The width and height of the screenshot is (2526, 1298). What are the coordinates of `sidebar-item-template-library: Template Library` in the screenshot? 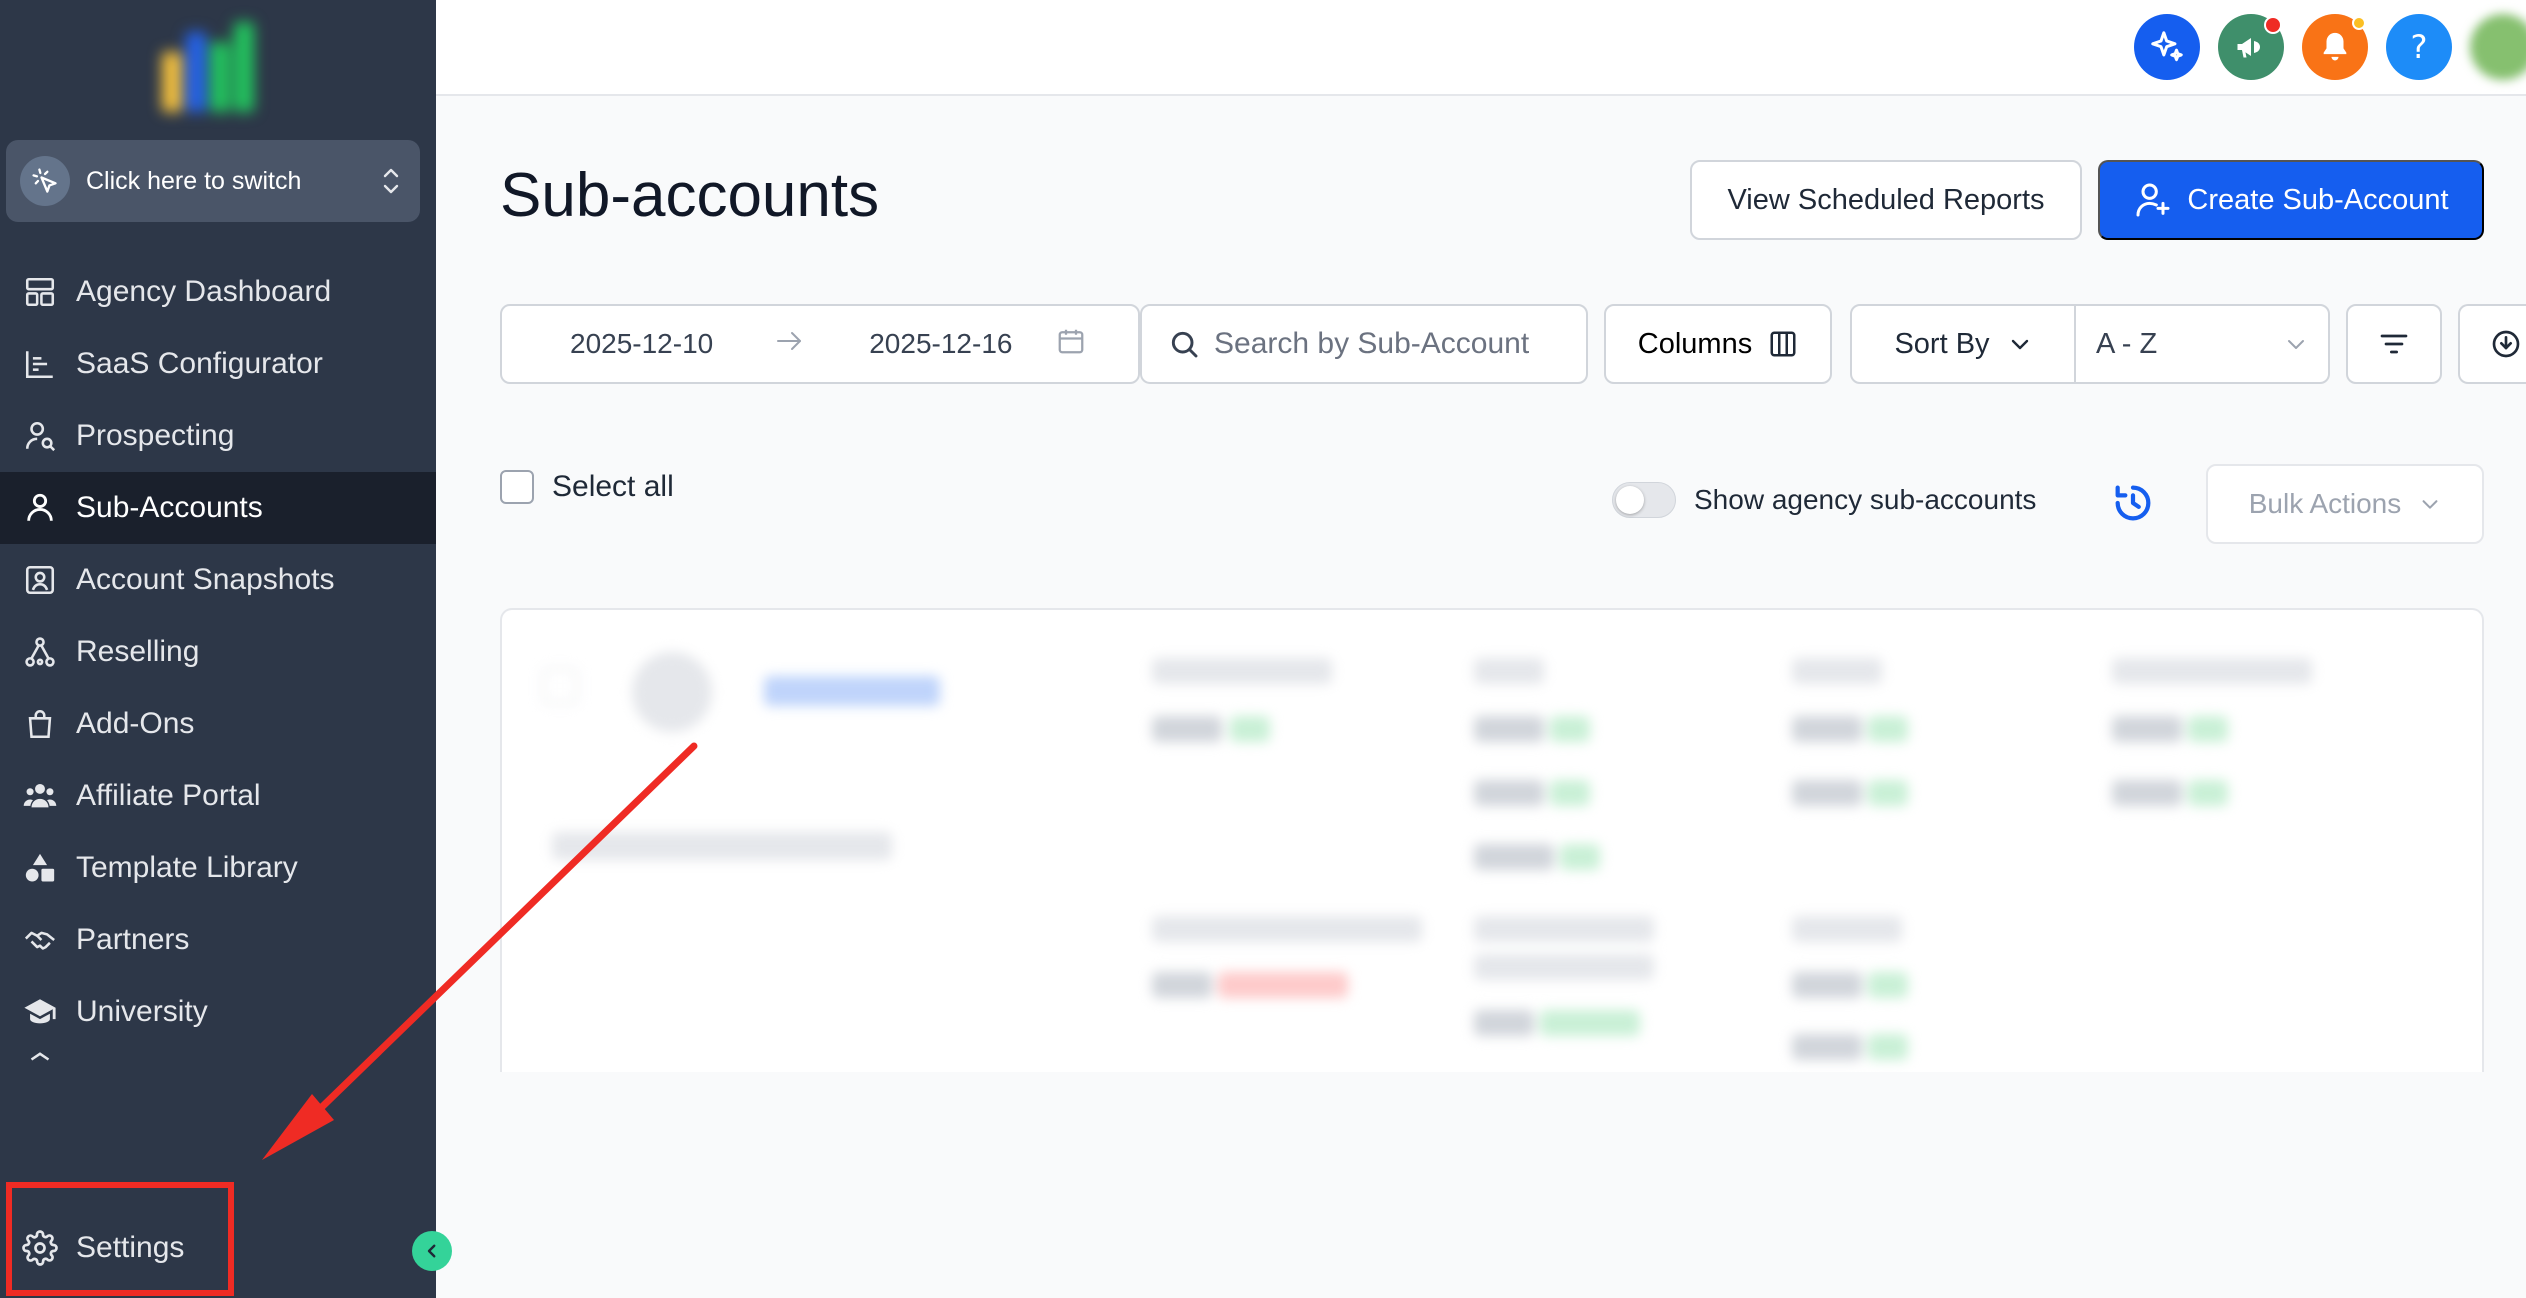 It's located at (218, 868).